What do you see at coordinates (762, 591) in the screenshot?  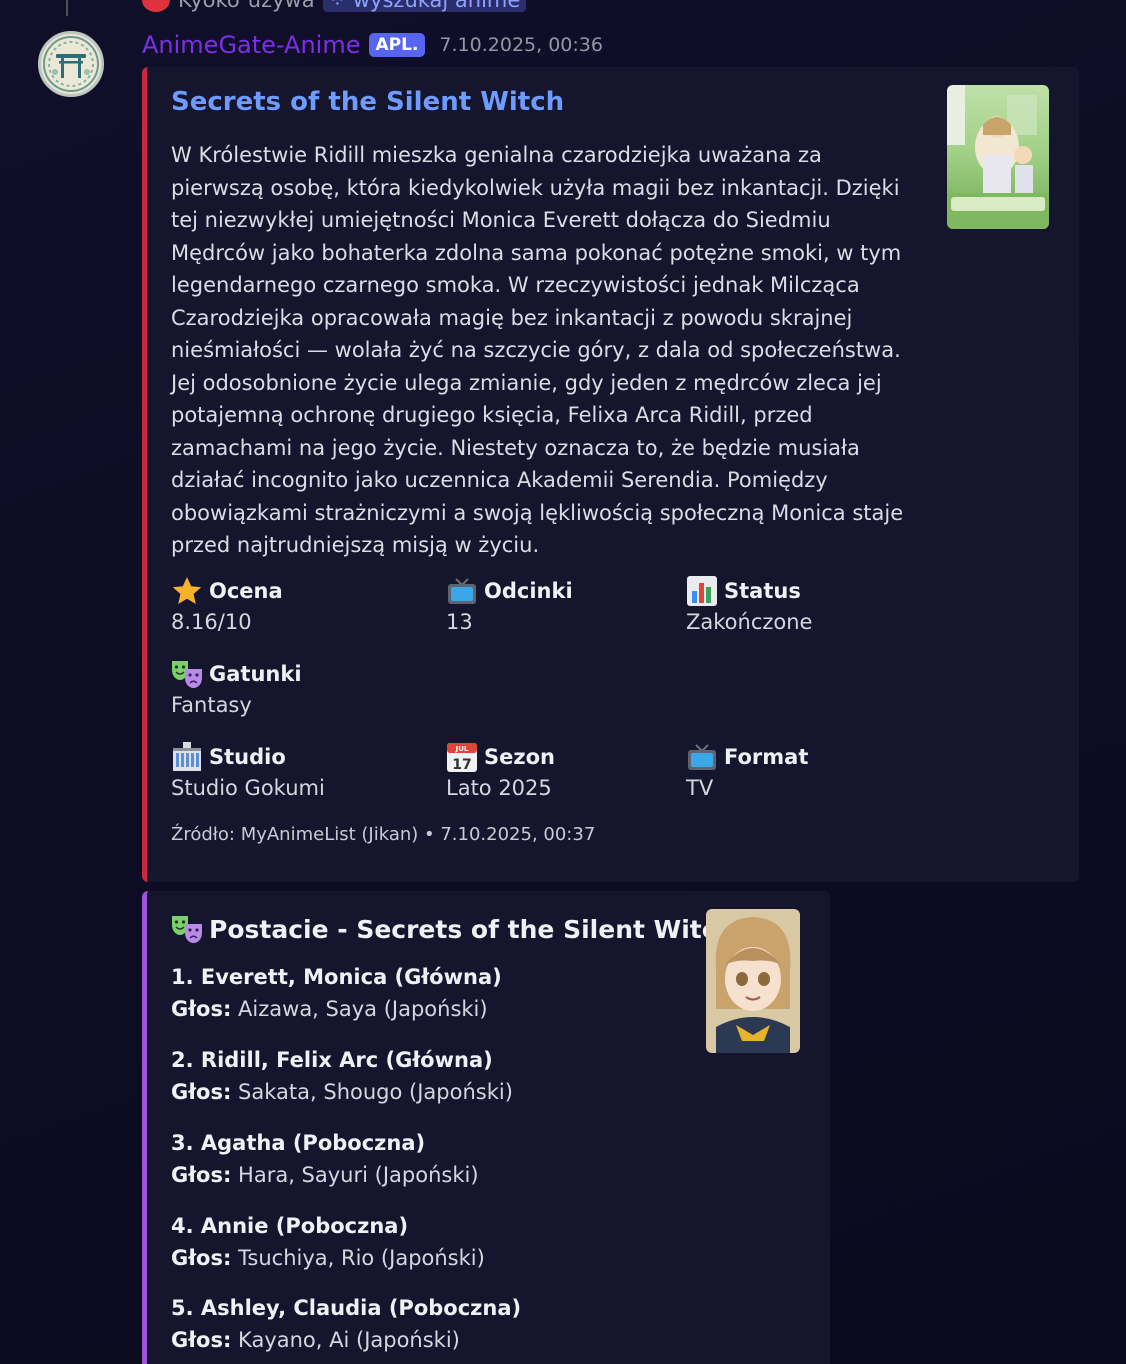 I see `field-name-status: Status` at bounding box center [762, 591].